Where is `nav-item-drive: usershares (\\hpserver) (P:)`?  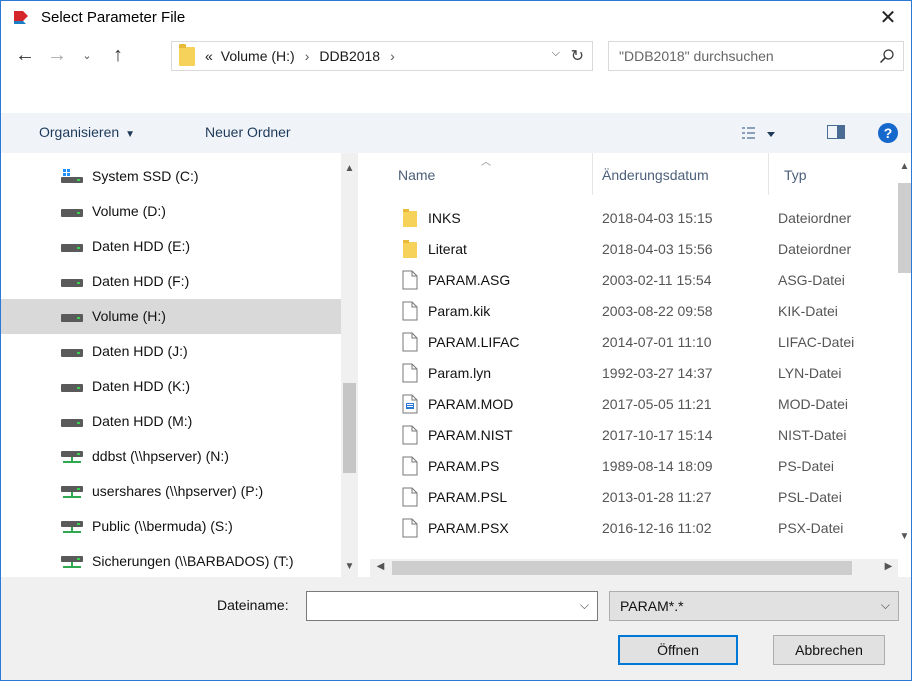 nav-item-drive: usershares (\\hpserver) (P:) is located at coordinates (171, 491).